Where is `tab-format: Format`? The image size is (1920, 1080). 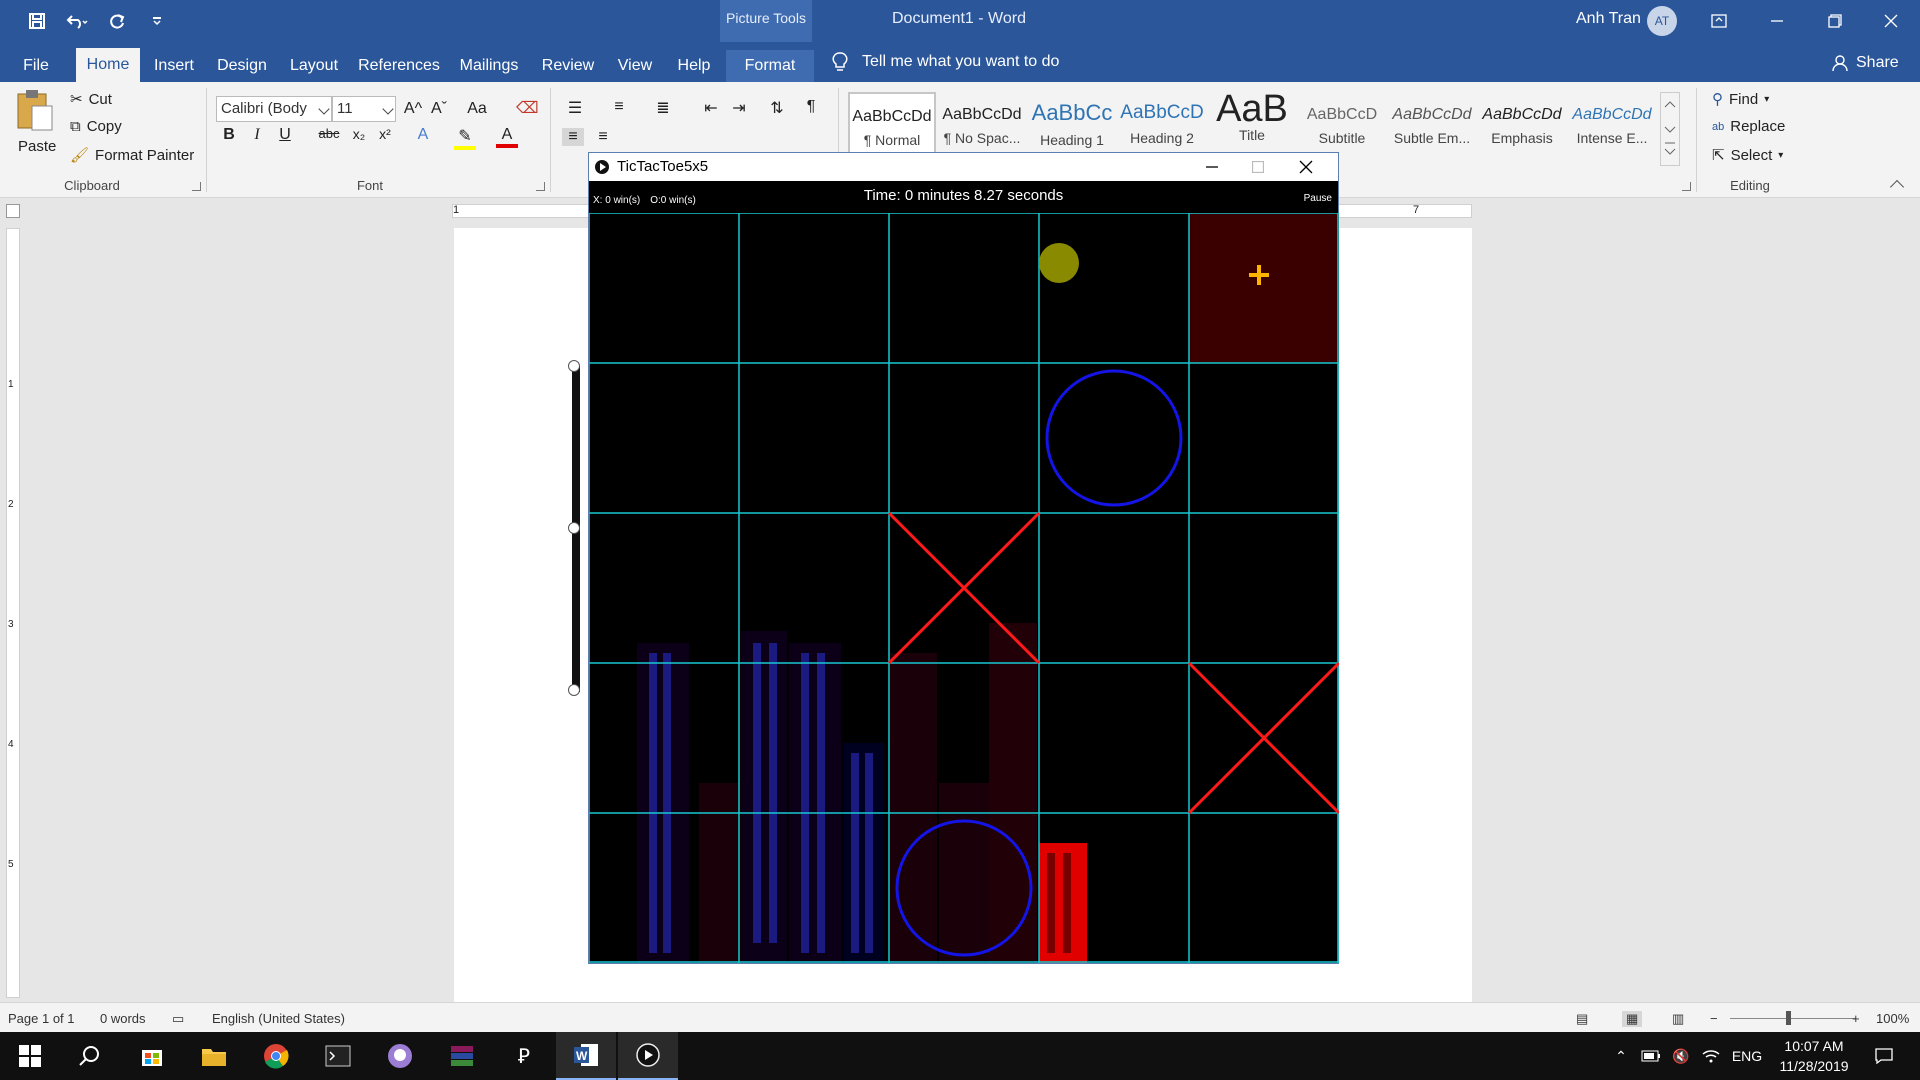
tab-format: Format is located at coordinates (770, 66).